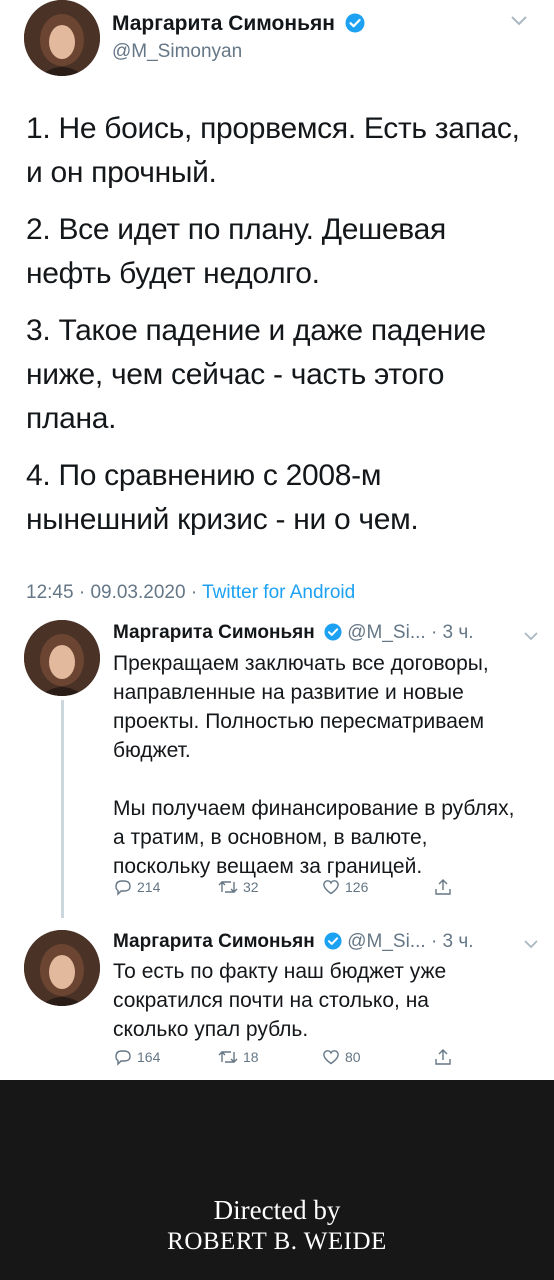  Describe the element at coordinates (256, 330) in the screenshot. I see `tweet-line: 3. Такое падение и даже падение` at that location.